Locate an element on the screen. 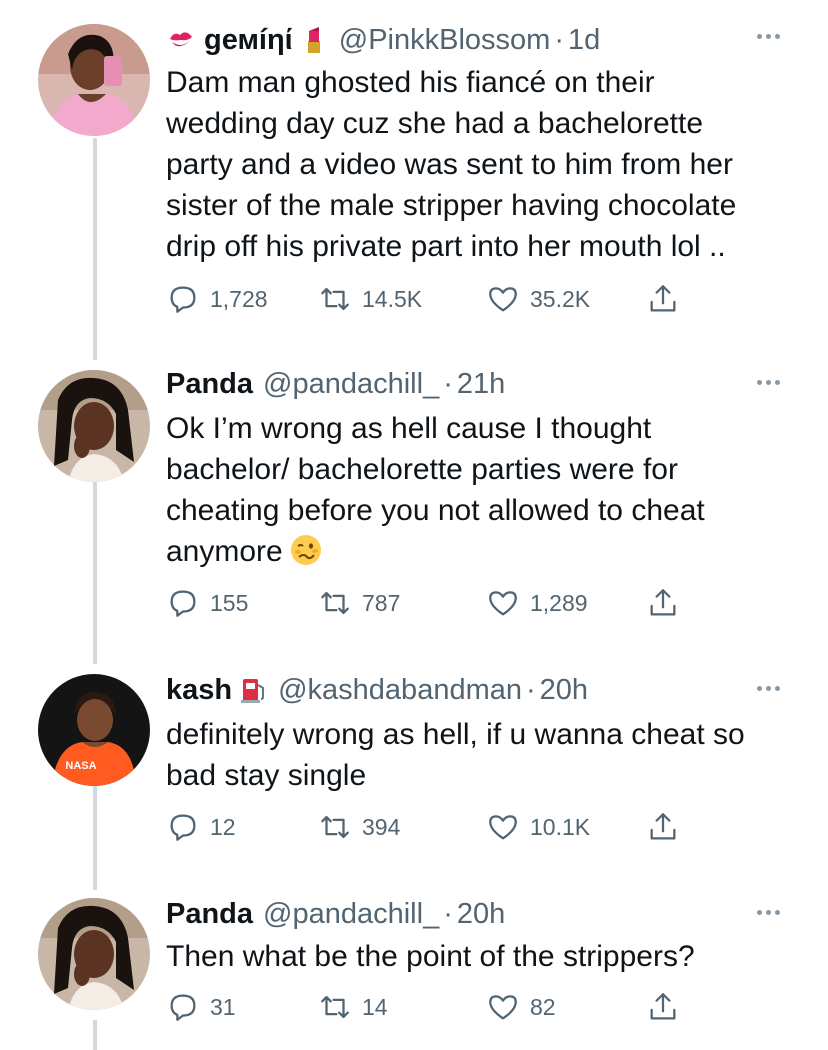  avatar: NASA is located at coordinates (94, 730).